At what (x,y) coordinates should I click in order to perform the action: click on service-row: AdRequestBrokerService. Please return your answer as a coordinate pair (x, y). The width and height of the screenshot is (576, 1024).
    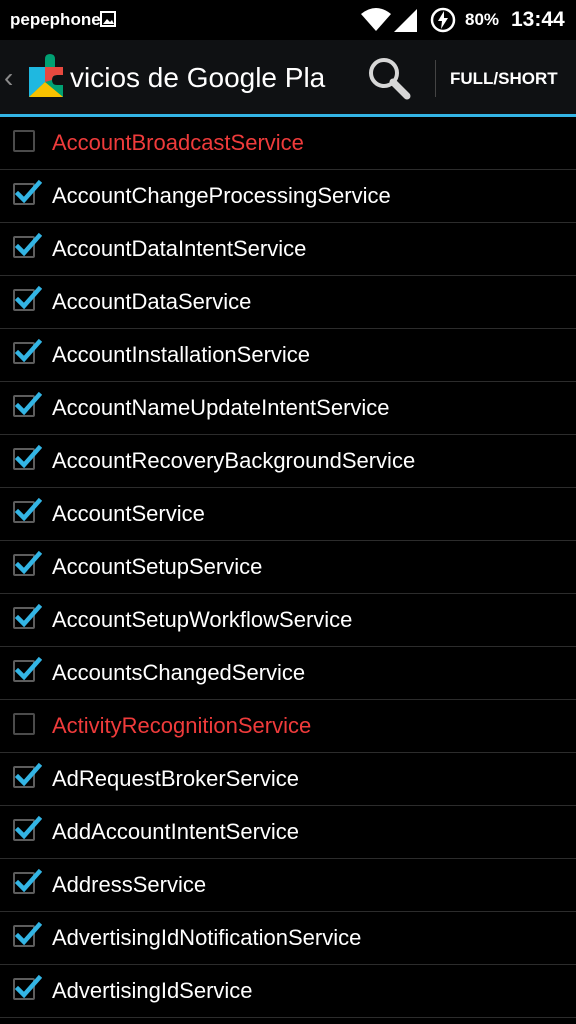
    Looking at the image, I should click on (288, 779).